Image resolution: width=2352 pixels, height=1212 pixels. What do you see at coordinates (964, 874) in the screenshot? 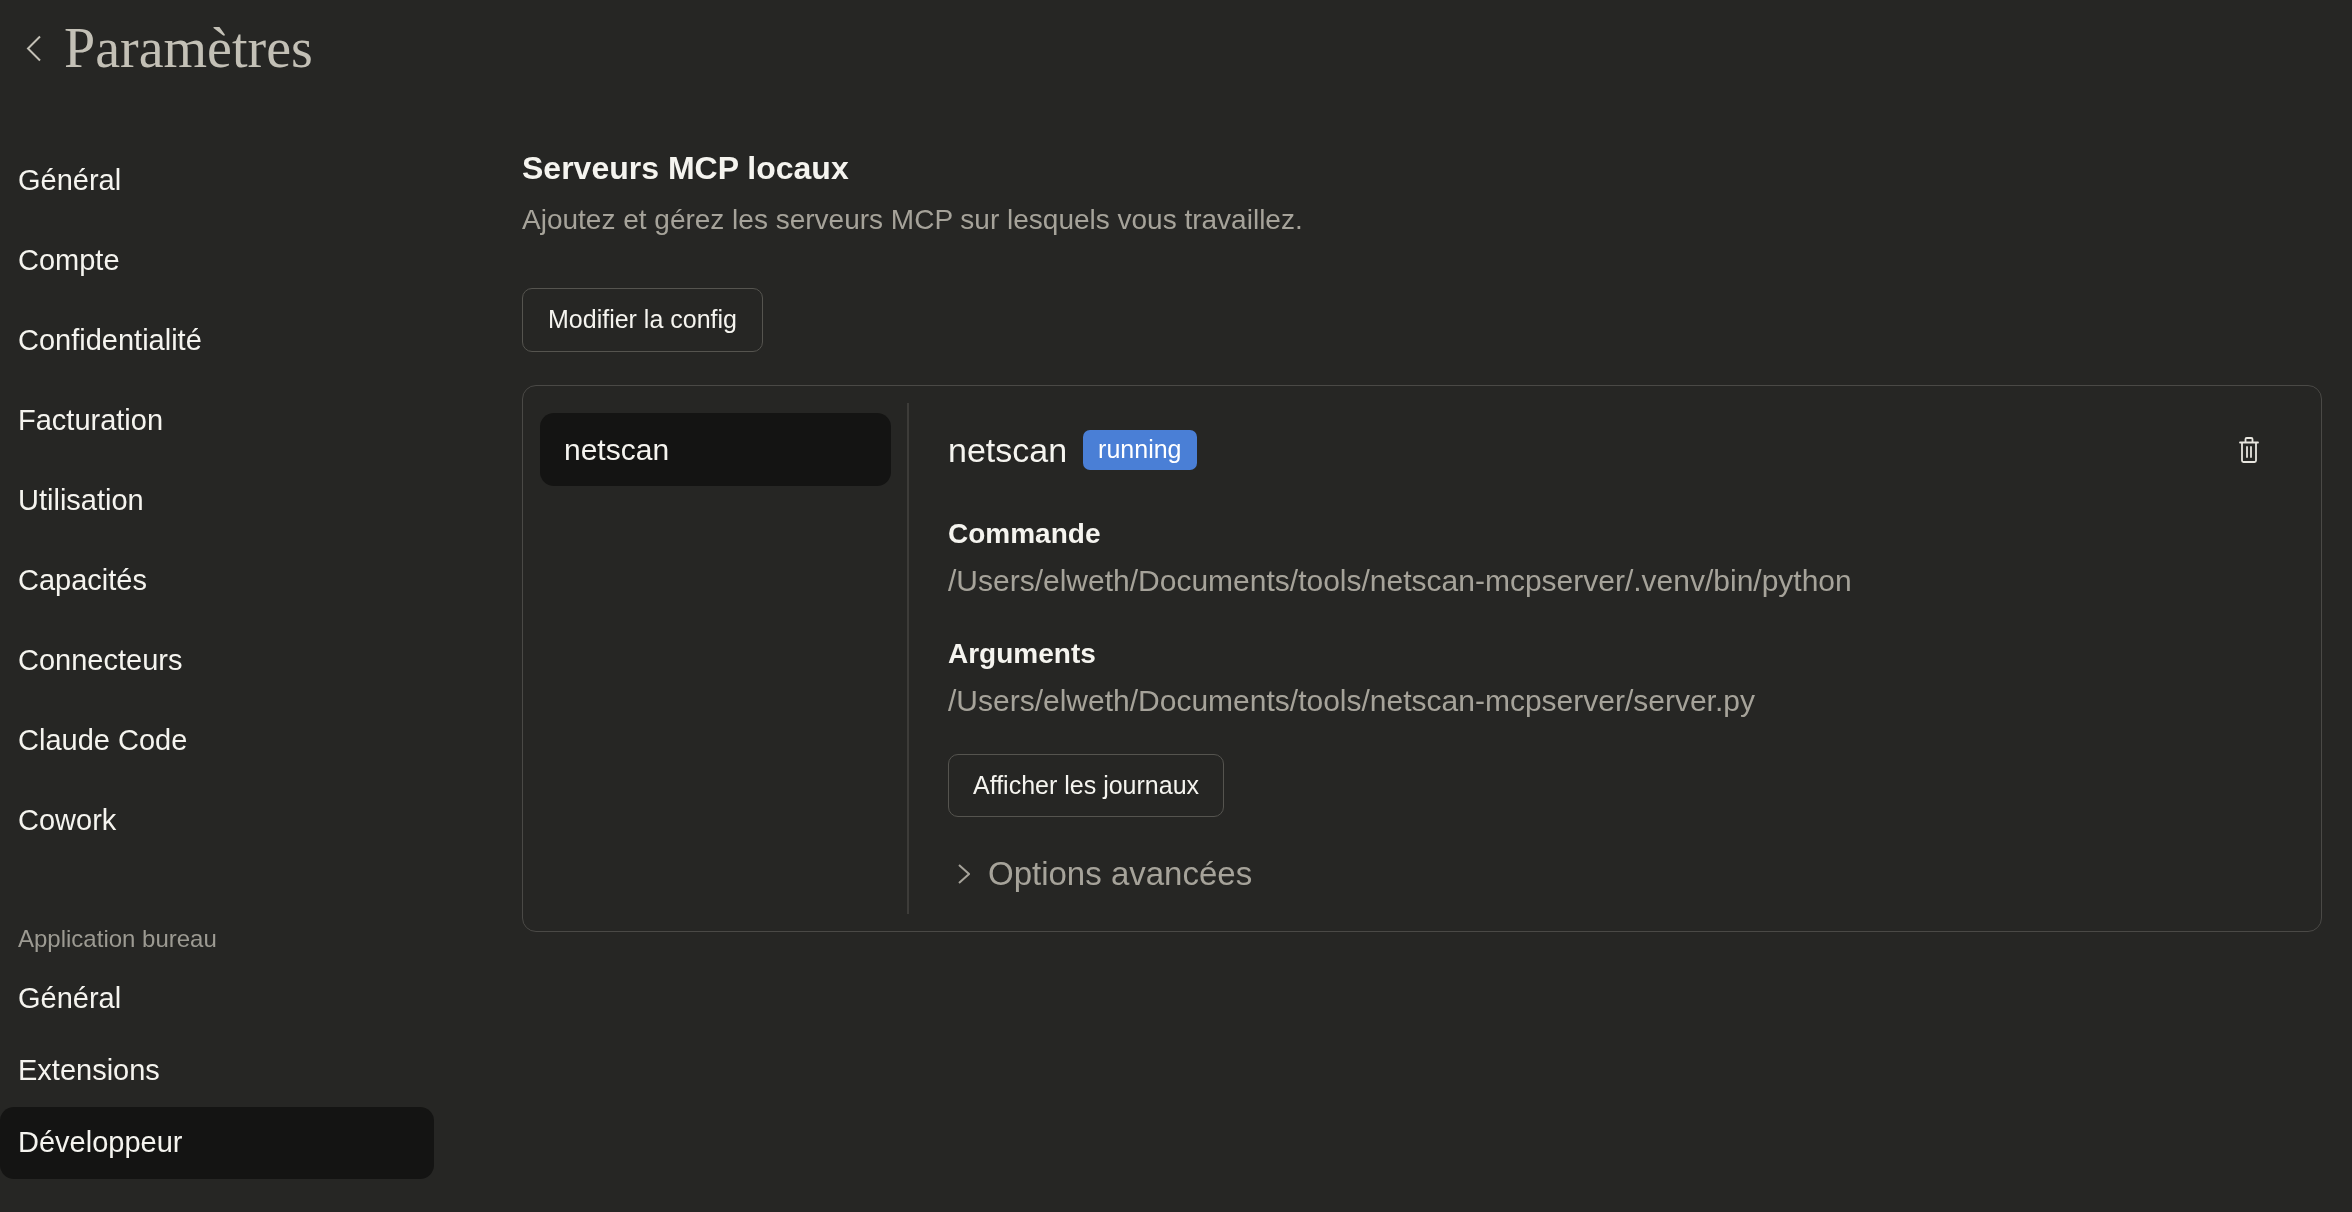
I see `chevron-right-icon` at bounding box center [964, 874].